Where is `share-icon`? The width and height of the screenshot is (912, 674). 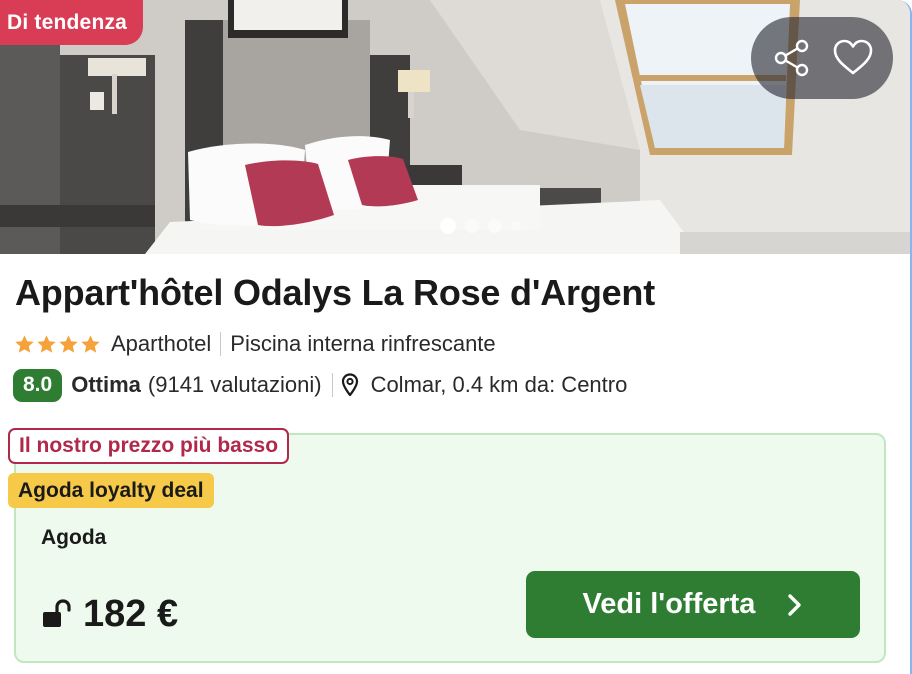 share-icon is located at coordinates (791, 58).